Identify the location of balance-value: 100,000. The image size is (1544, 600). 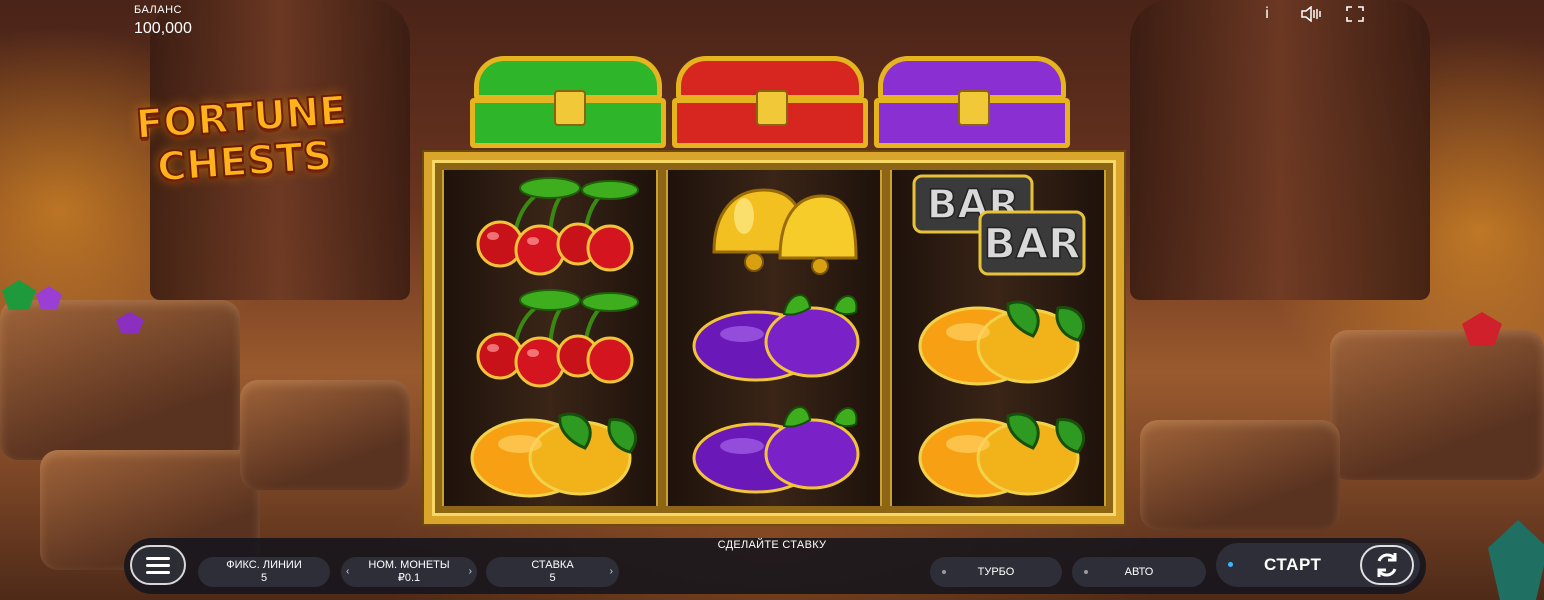
(163, 28).